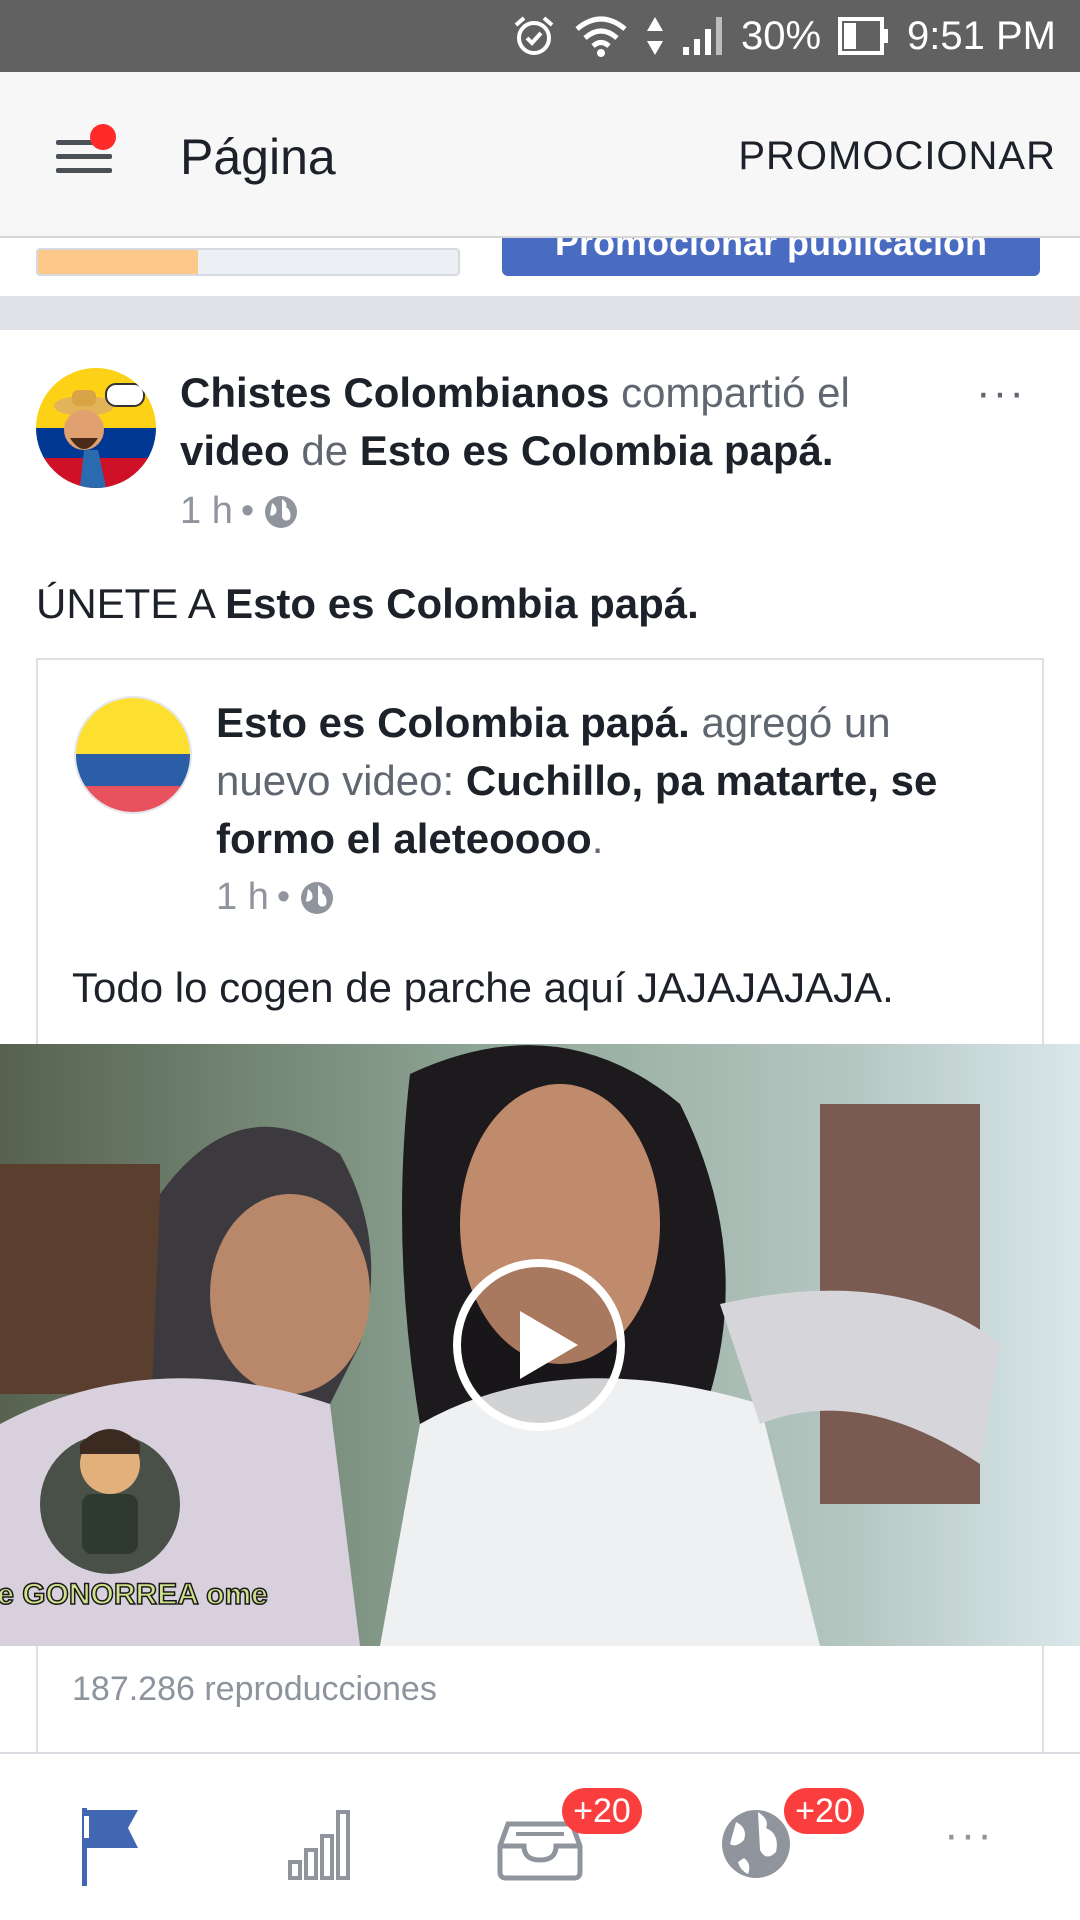 The image size is (1080, 1920). Describe the element at coordinates (394, 392) in the screenshot. I see `post-author: Chistes Colombianos` at that location.